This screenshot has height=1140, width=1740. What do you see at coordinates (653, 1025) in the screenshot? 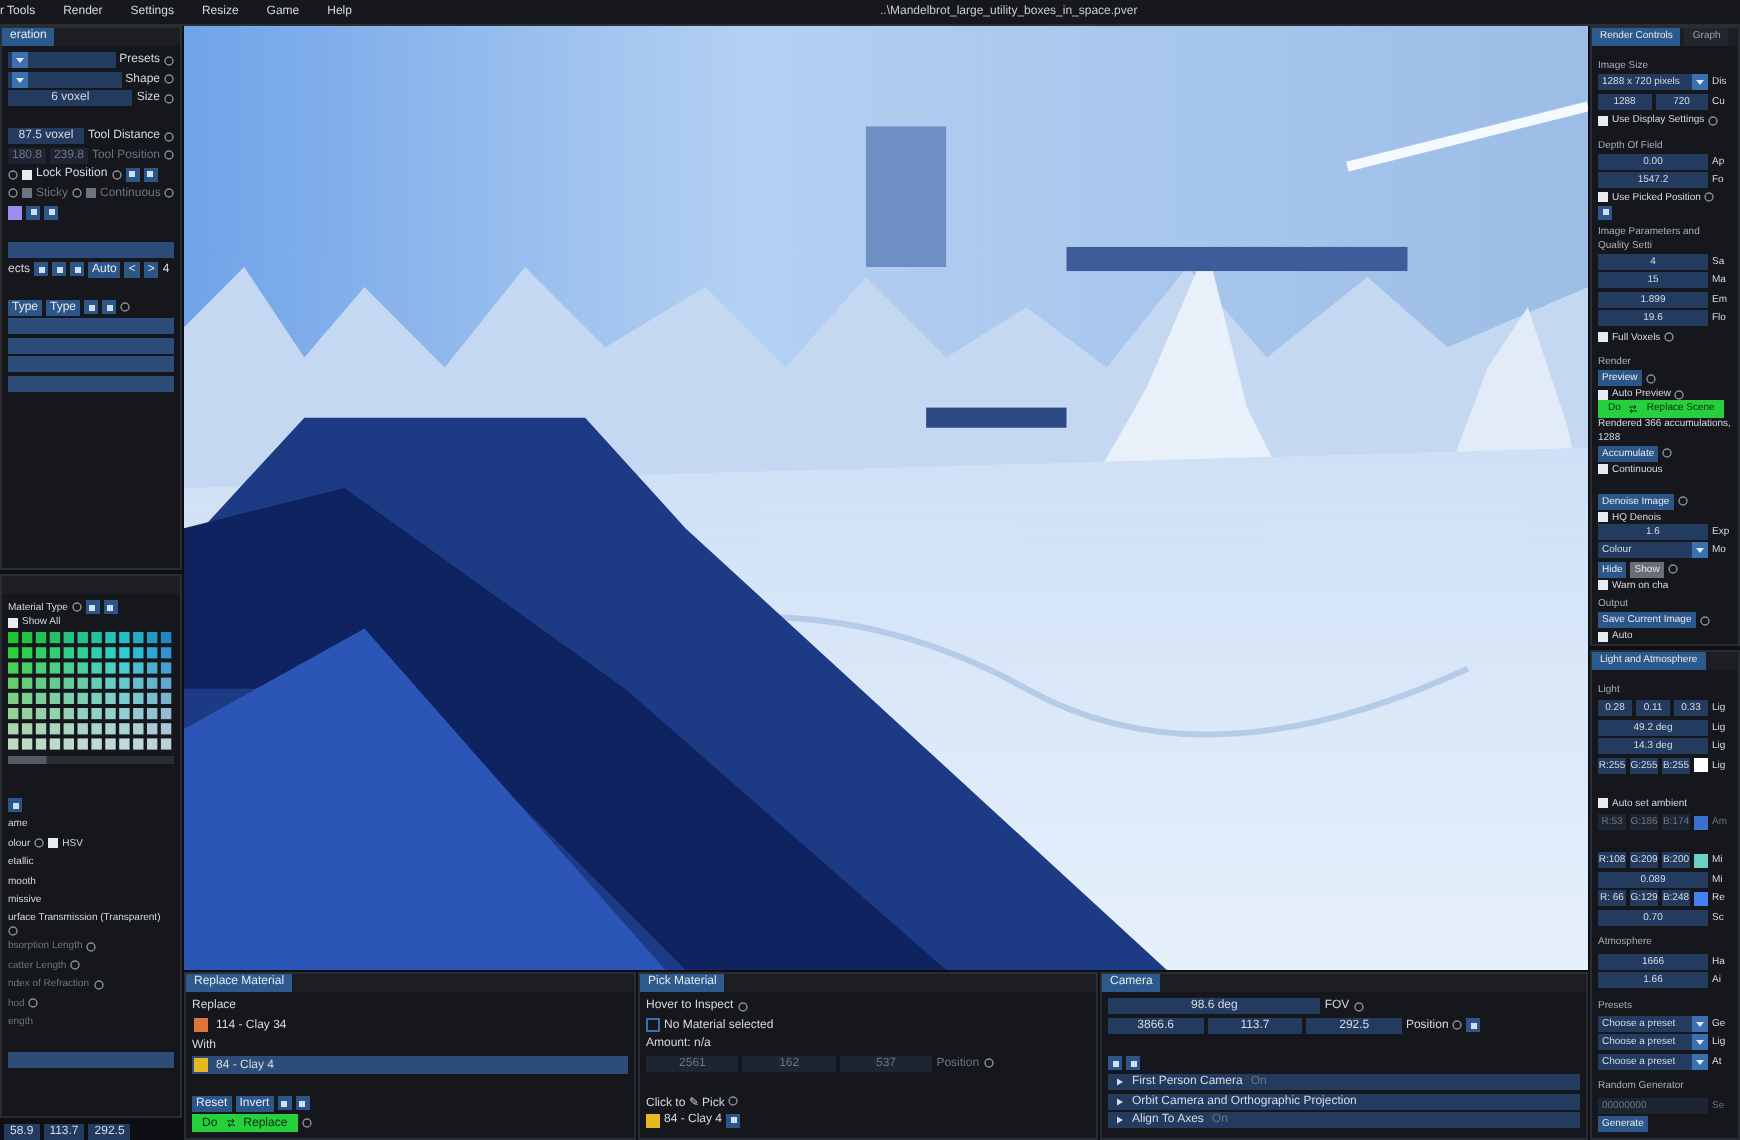
I see `empty-swatch` at bounding box center [653, 1025].